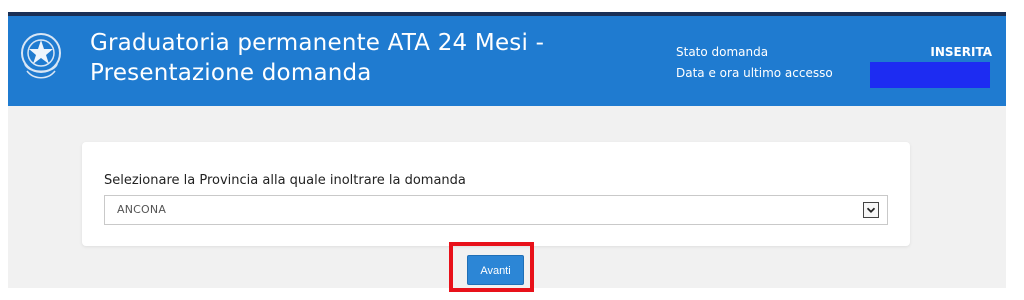  Describe the element at coordinates (41, 56) in the screenshot. I see `italian-republic-emblem-icon` at that location.